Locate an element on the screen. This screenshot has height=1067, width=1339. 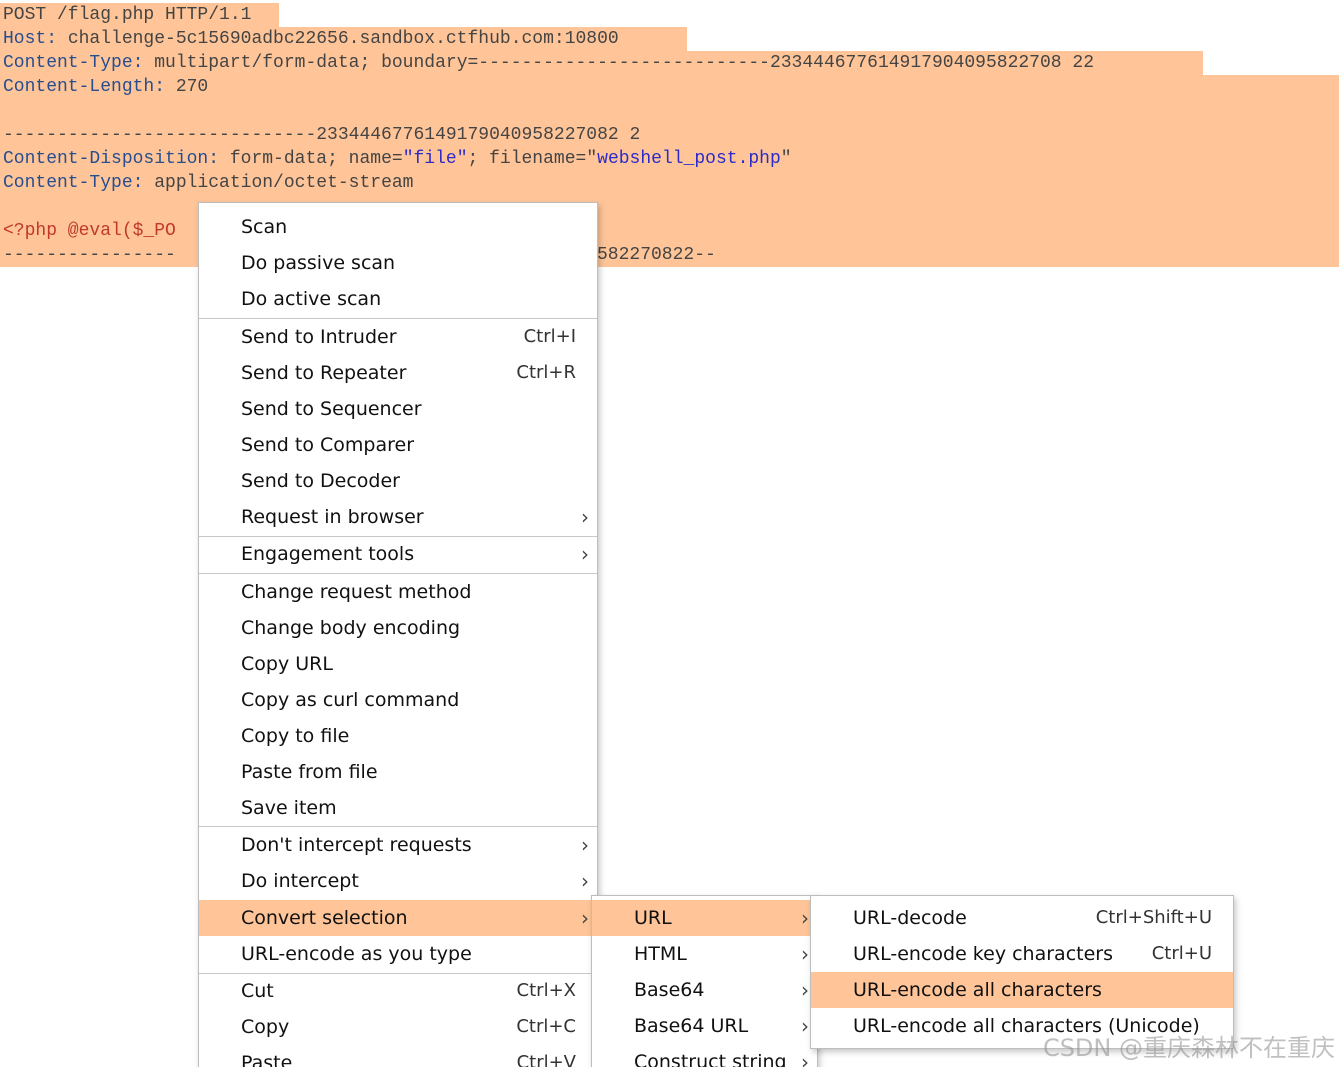
menu-item-send-to-intruder: Send to Intruder Ctrl+I is located at coordinates (398, 337).